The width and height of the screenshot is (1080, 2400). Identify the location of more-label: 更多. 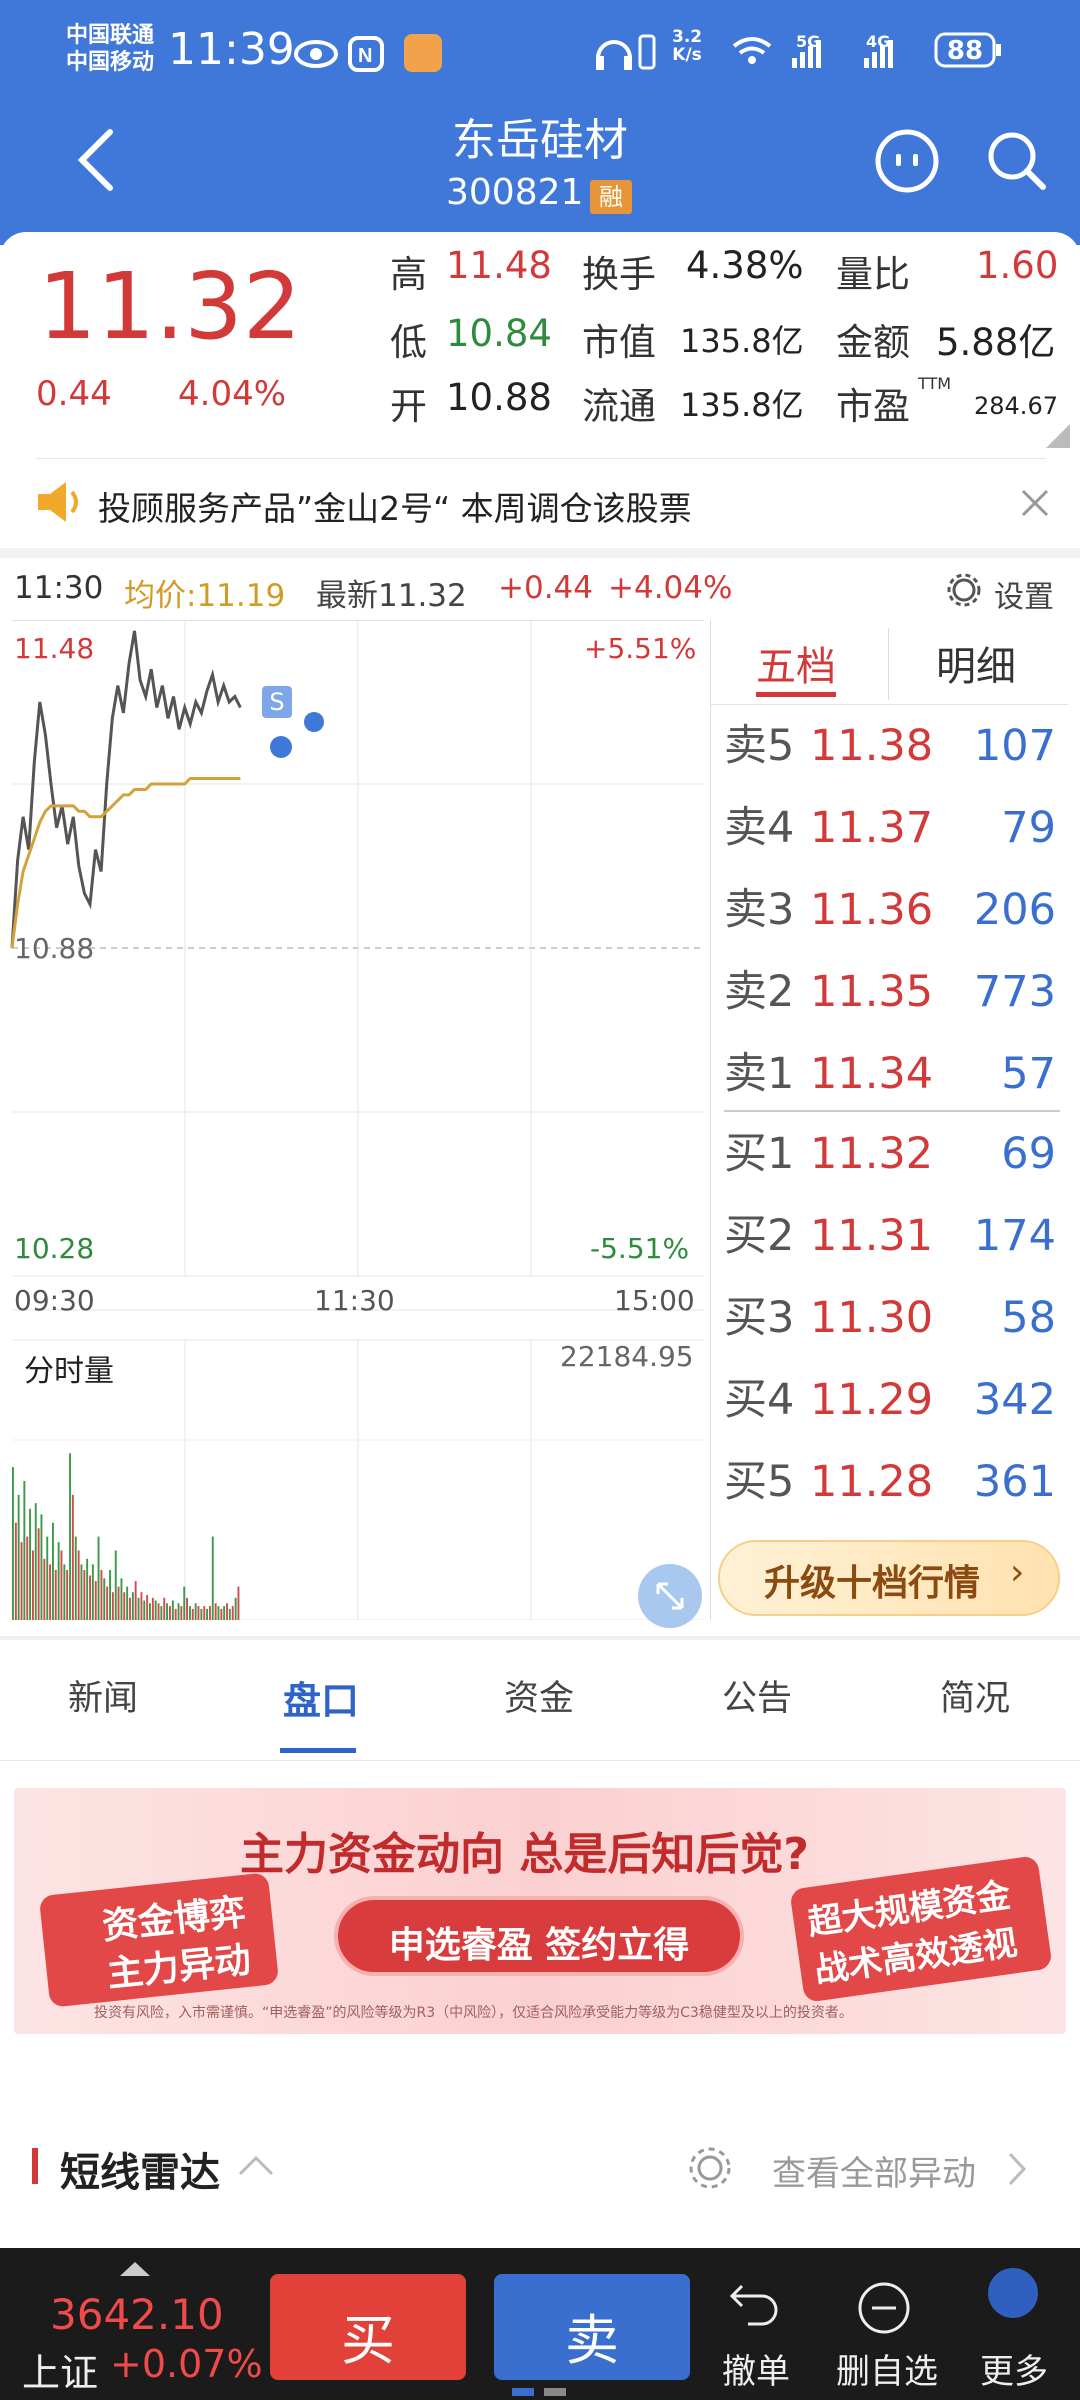
(1014, 2368).